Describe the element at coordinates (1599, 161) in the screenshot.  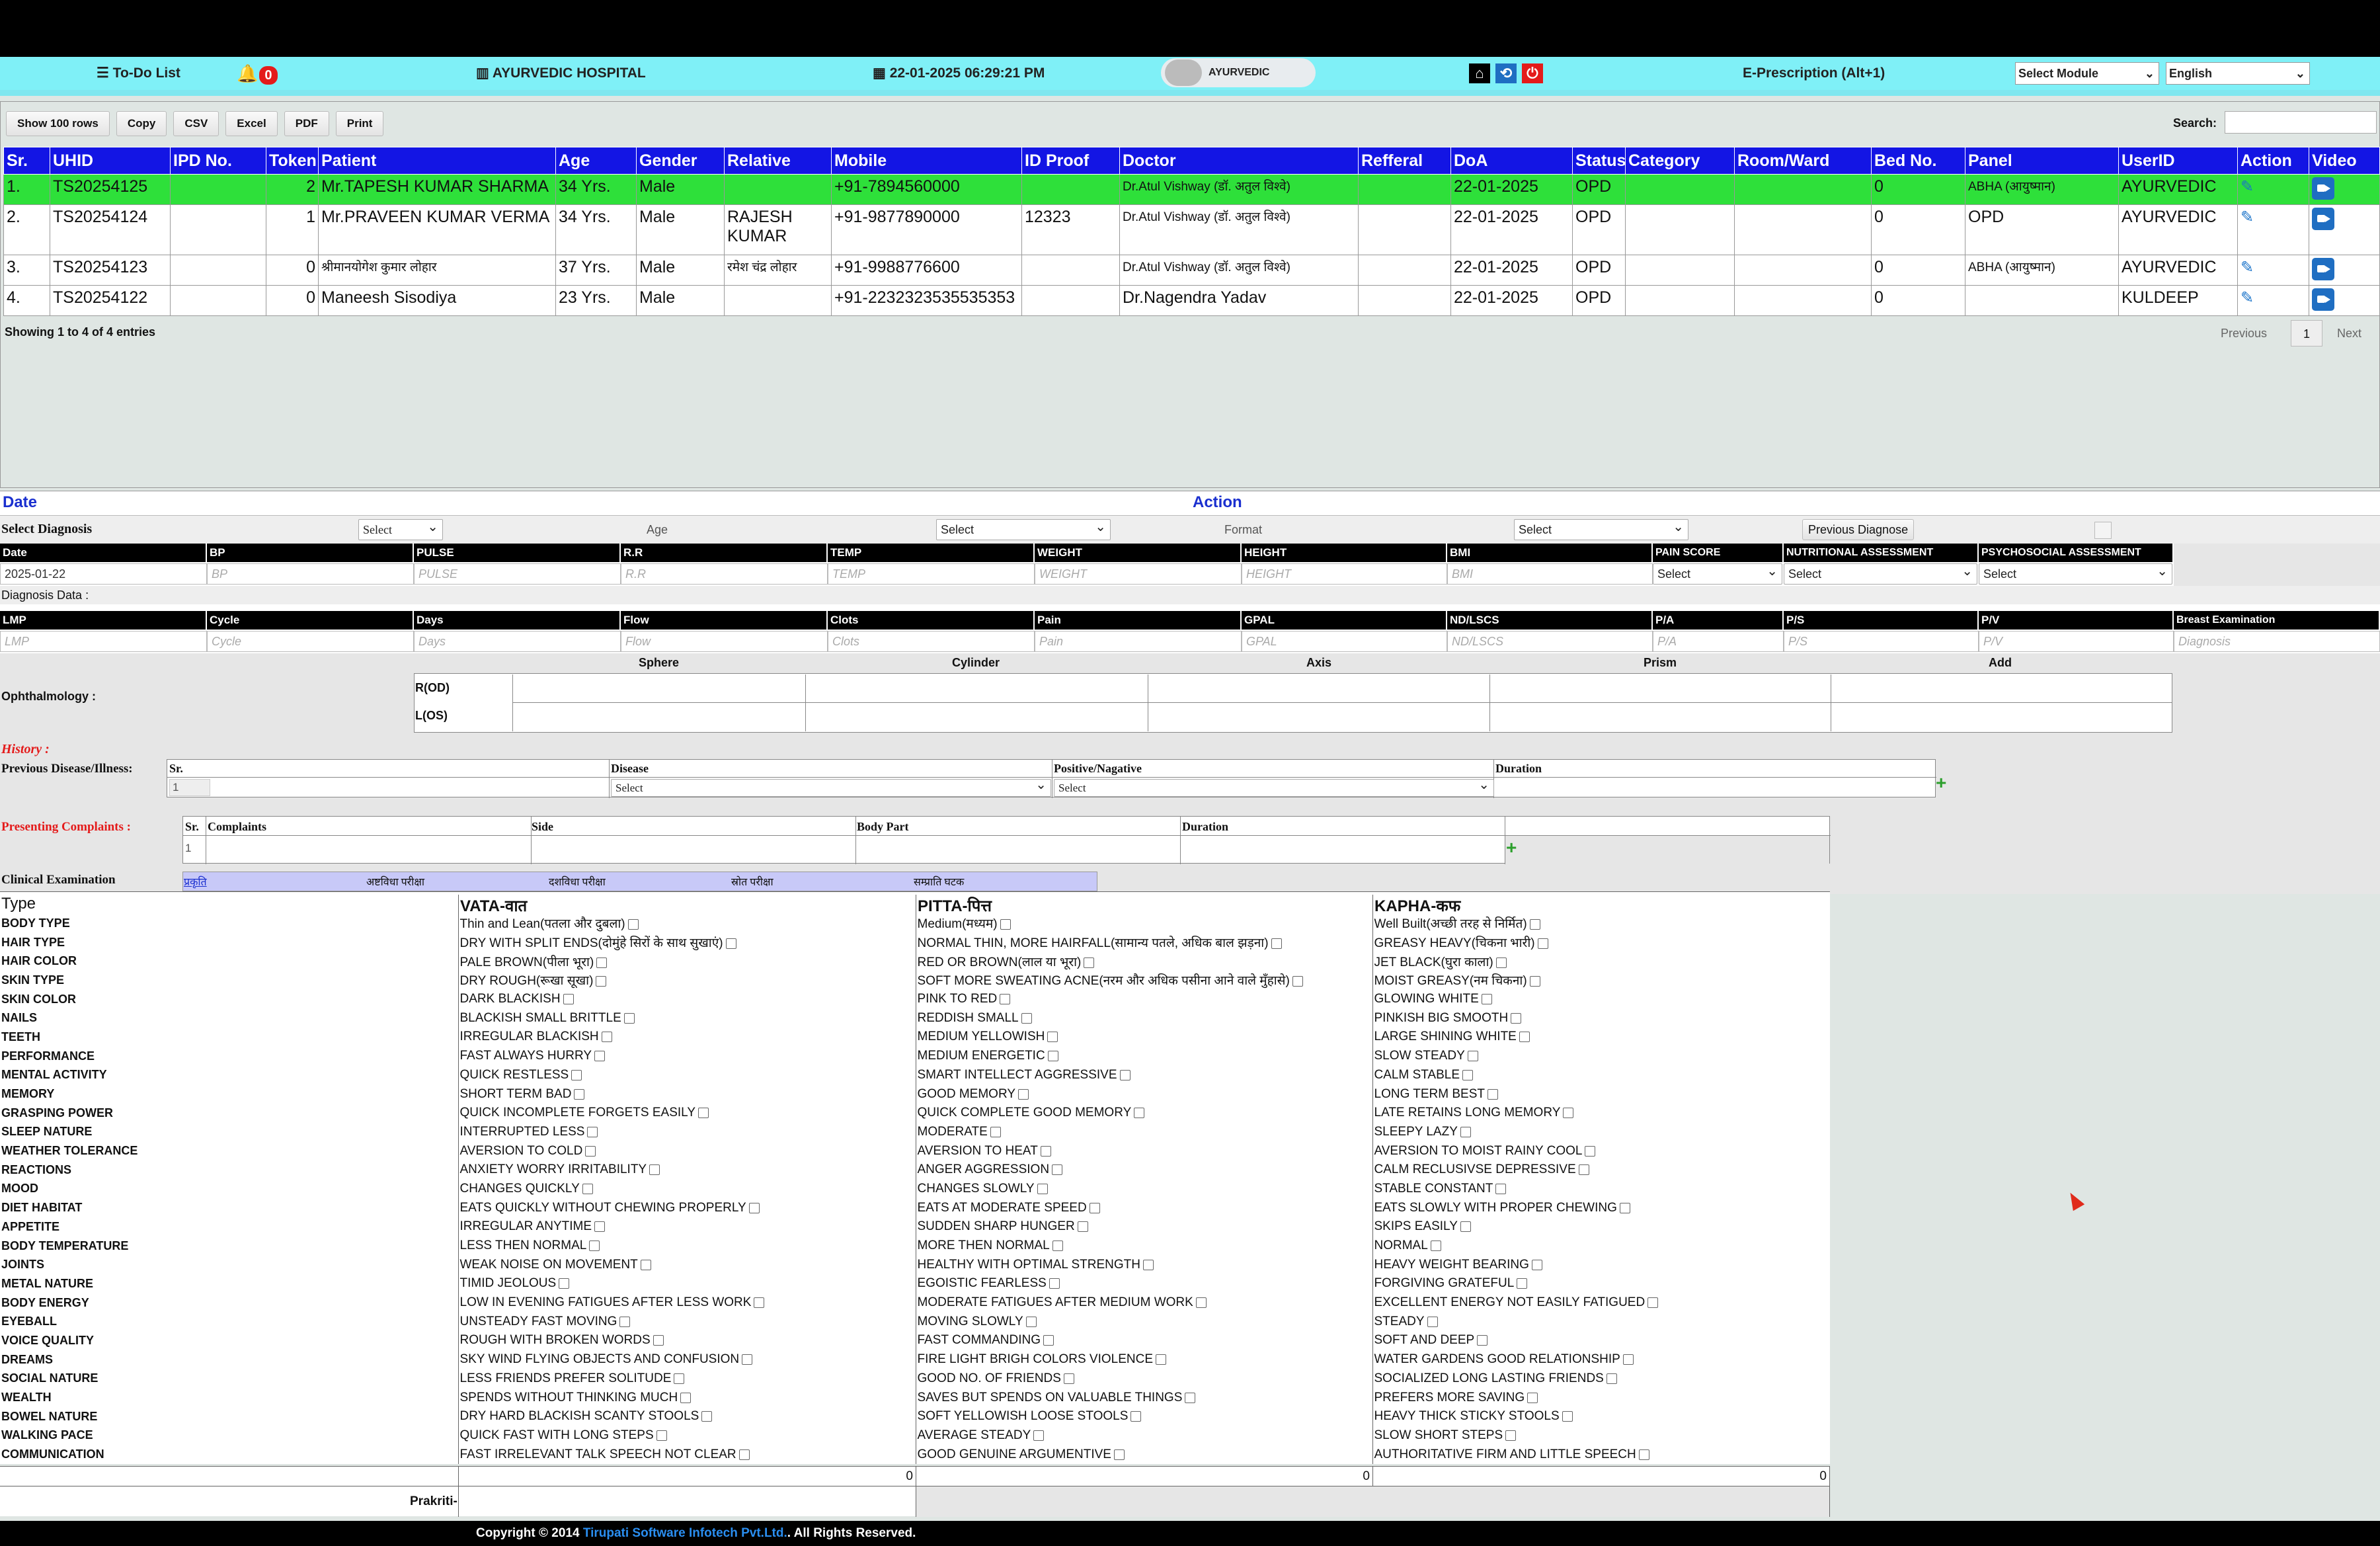
I see `col-header: Status` at that location.